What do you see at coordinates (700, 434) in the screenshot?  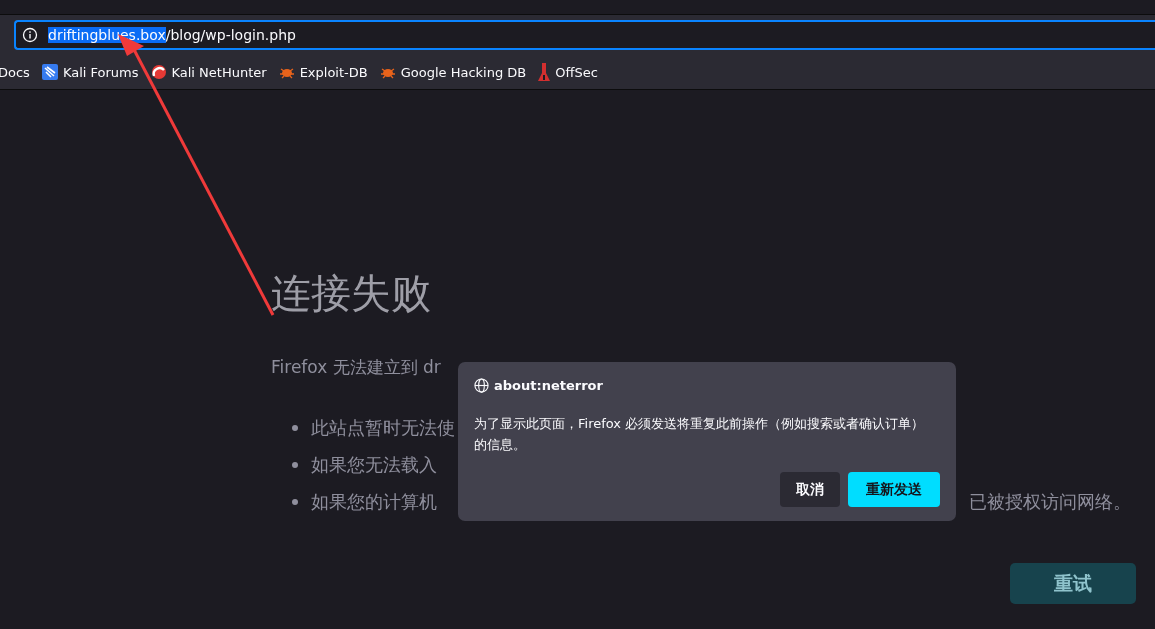 I see `dialog-message: 为了显示此页面，Firefox 必须发送将重复此前操作（例如搜索或者确认订单）的信息。` at bounding box center [700, 434].